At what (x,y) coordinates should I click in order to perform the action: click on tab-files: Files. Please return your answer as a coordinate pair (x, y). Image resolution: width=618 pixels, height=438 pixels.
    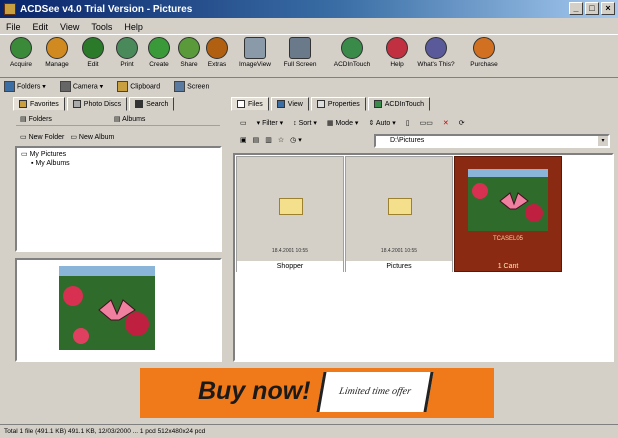
    Looking at the image, I should click on (250, 104).